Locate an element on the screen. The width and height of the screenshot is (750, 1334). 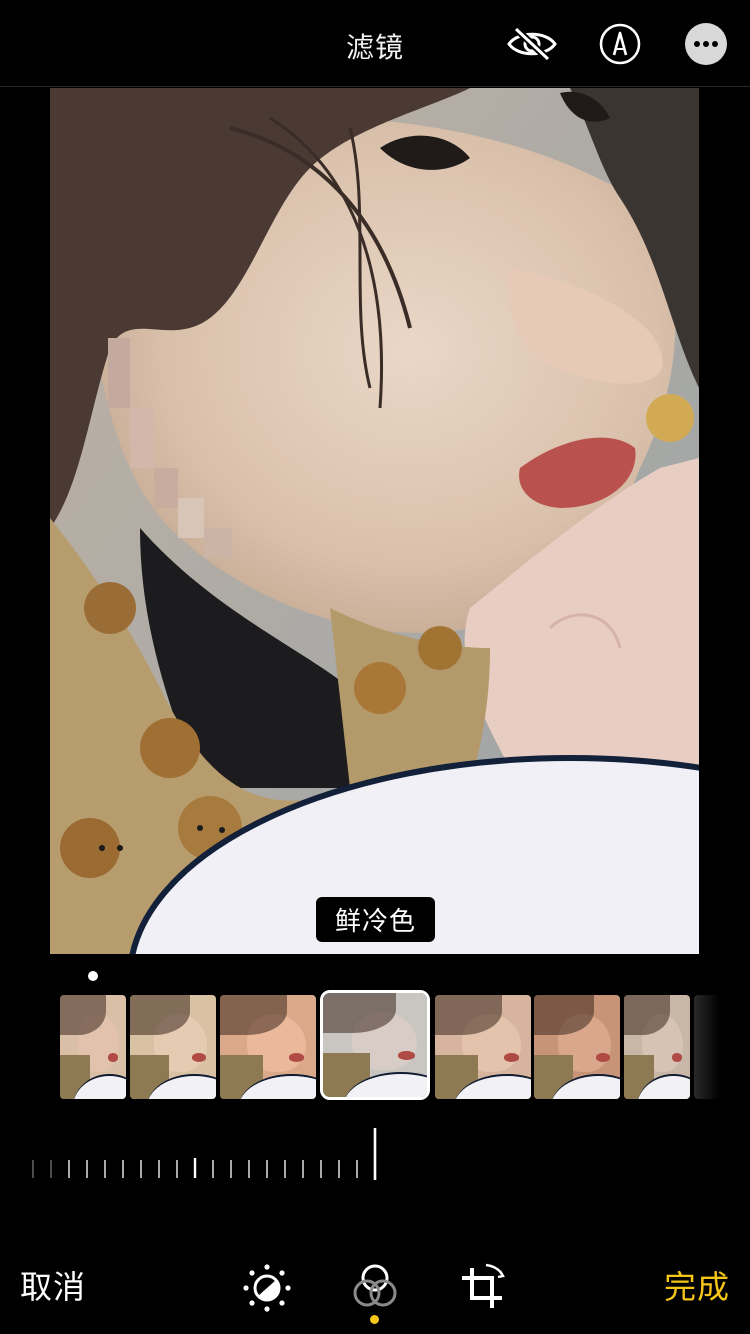
hide-eye-icon is located at coordinates (532, 44).